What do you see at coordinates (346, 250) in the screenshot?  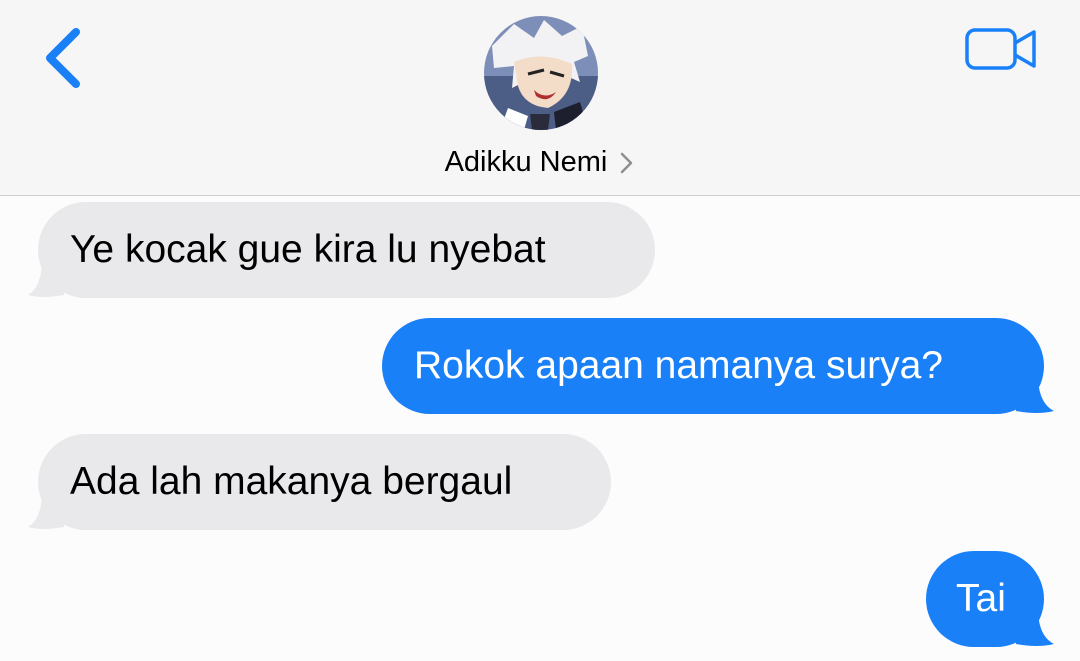 I see `incoming-message: Ye kocak gue kira lu nyebat` at bounding box center [346, 250].